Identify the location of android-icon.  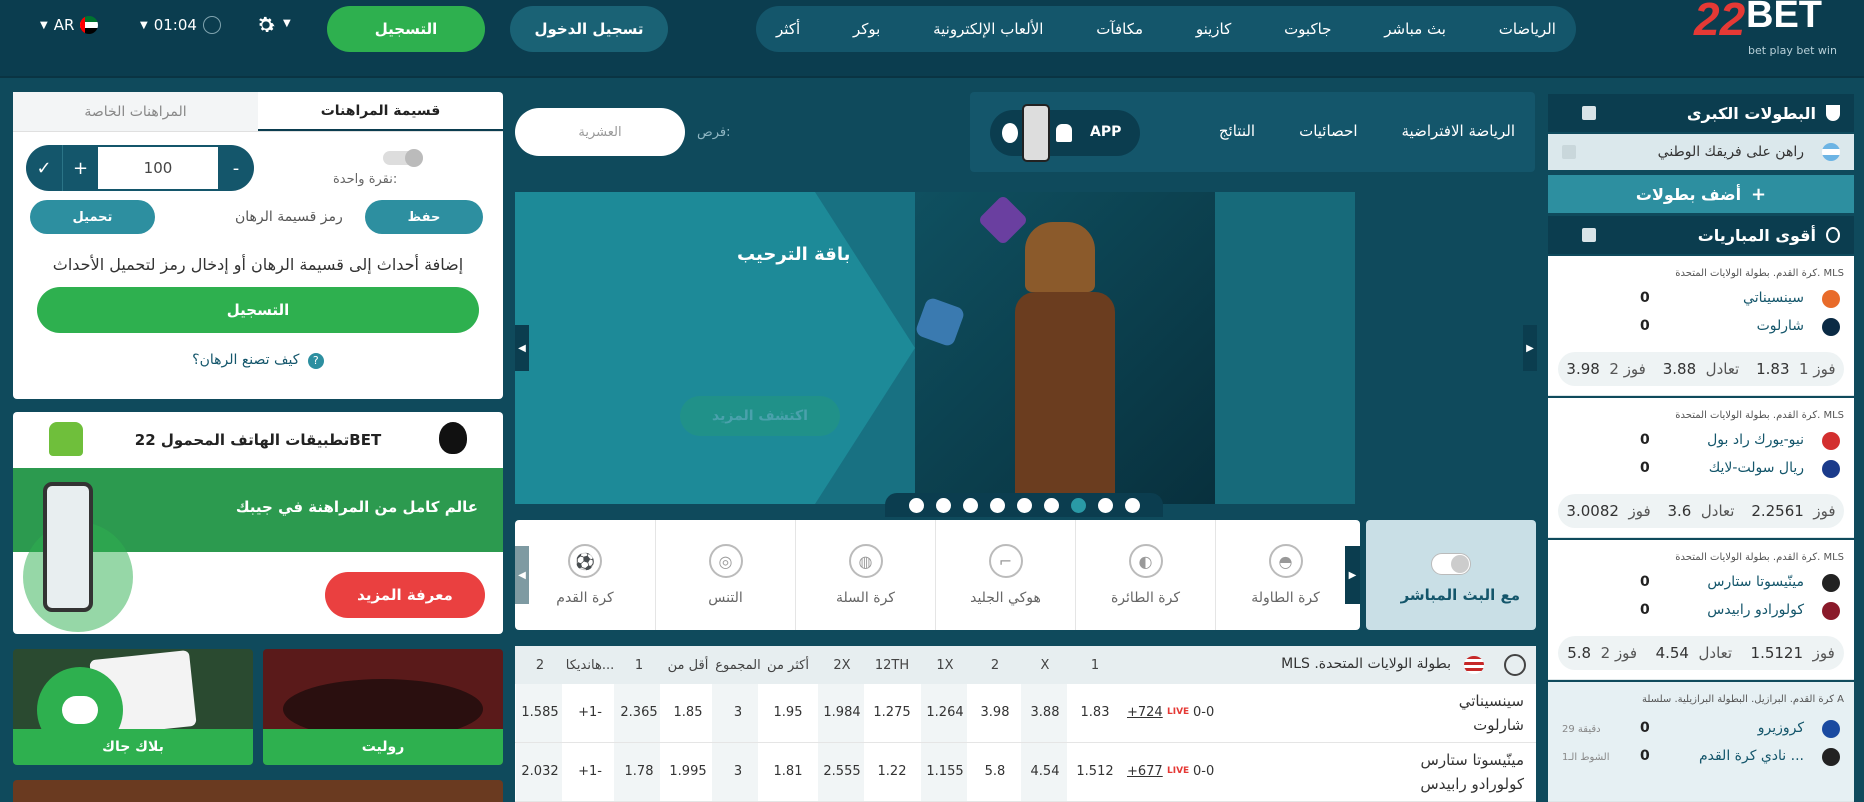
(66, 439).